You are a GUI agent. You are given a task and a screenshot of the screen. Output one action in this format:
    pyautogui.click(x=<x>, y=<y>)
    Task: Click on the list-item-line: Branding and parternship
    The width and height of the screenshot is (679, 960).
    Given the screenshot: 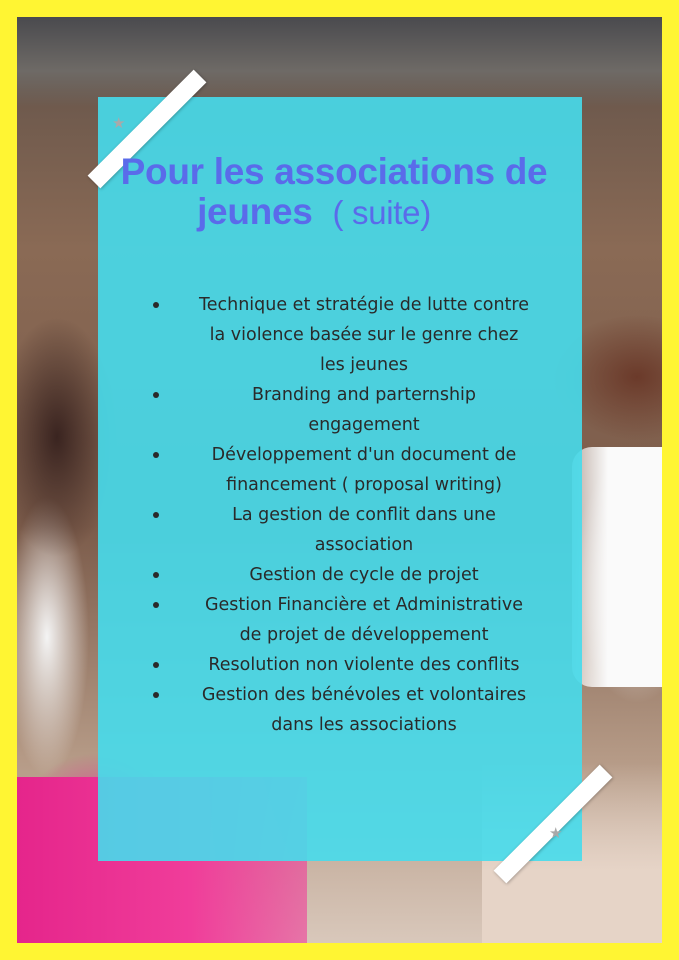 What is the action you would take?
    pyautogui.click(x=364, y=395)
    